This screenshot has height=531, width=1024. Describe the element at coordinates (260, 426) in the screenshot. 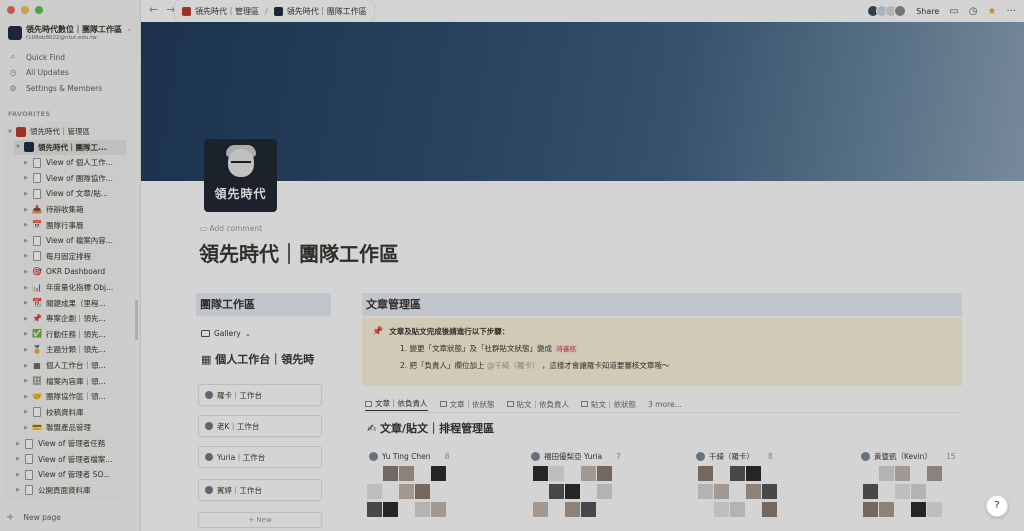

I see `gallery-card: 老K｜工作台` at that location.